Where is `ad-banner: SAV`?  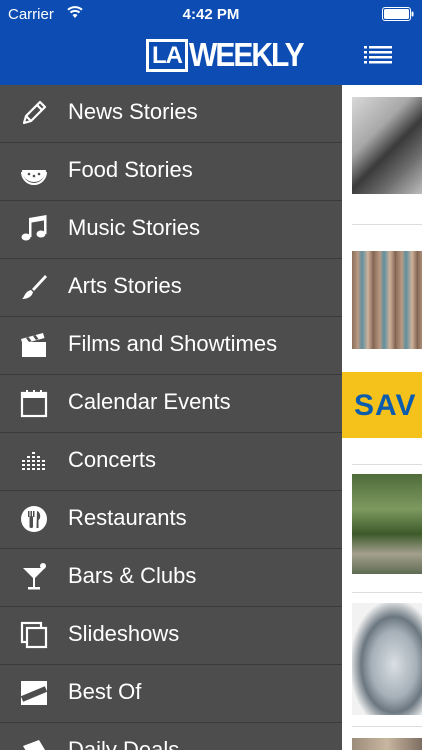 ad-banner: SAV is located at coordinates (382, 405).